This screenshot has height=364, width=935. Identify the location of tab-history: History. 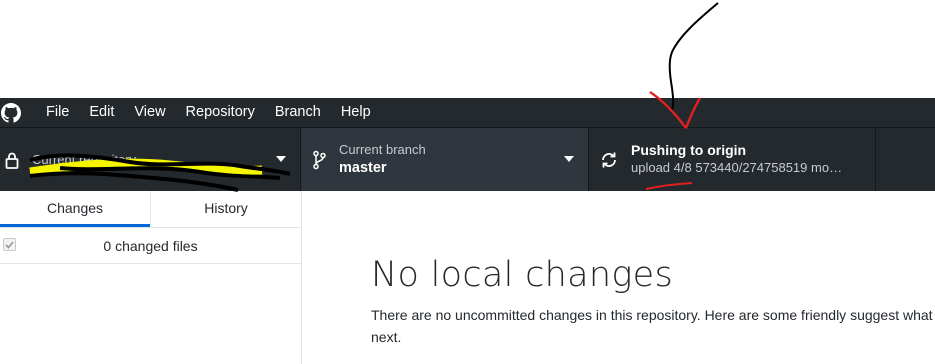
(225, 209).